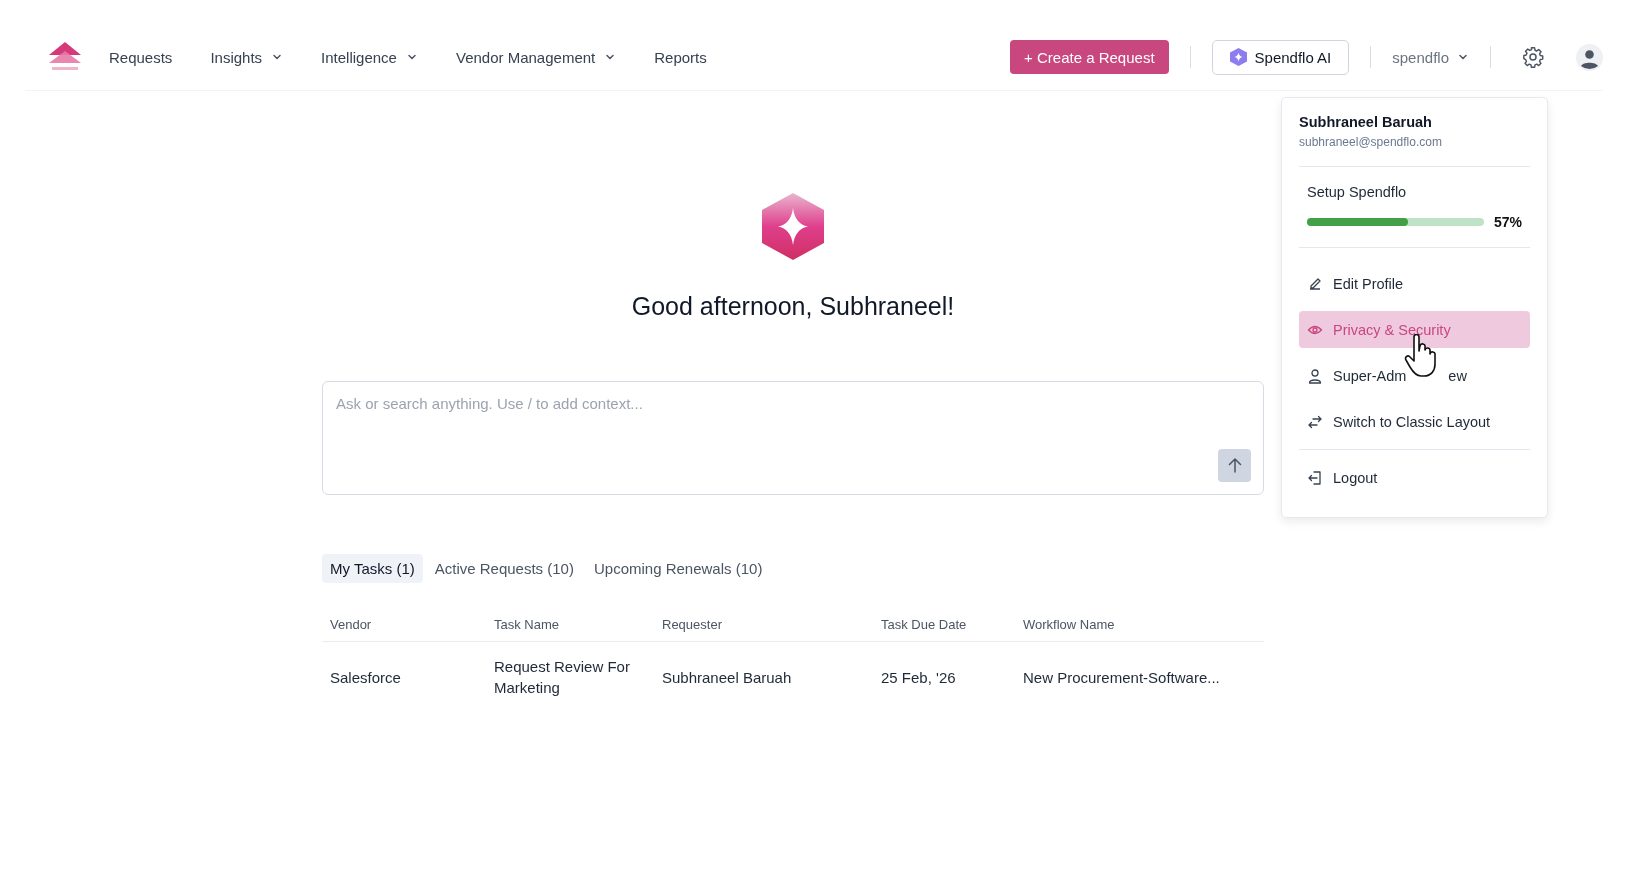  What do you see at coordinates (404, 676) in the screenshot?
I see `table-cell: Salesforce` at bounding box center [404, 676].